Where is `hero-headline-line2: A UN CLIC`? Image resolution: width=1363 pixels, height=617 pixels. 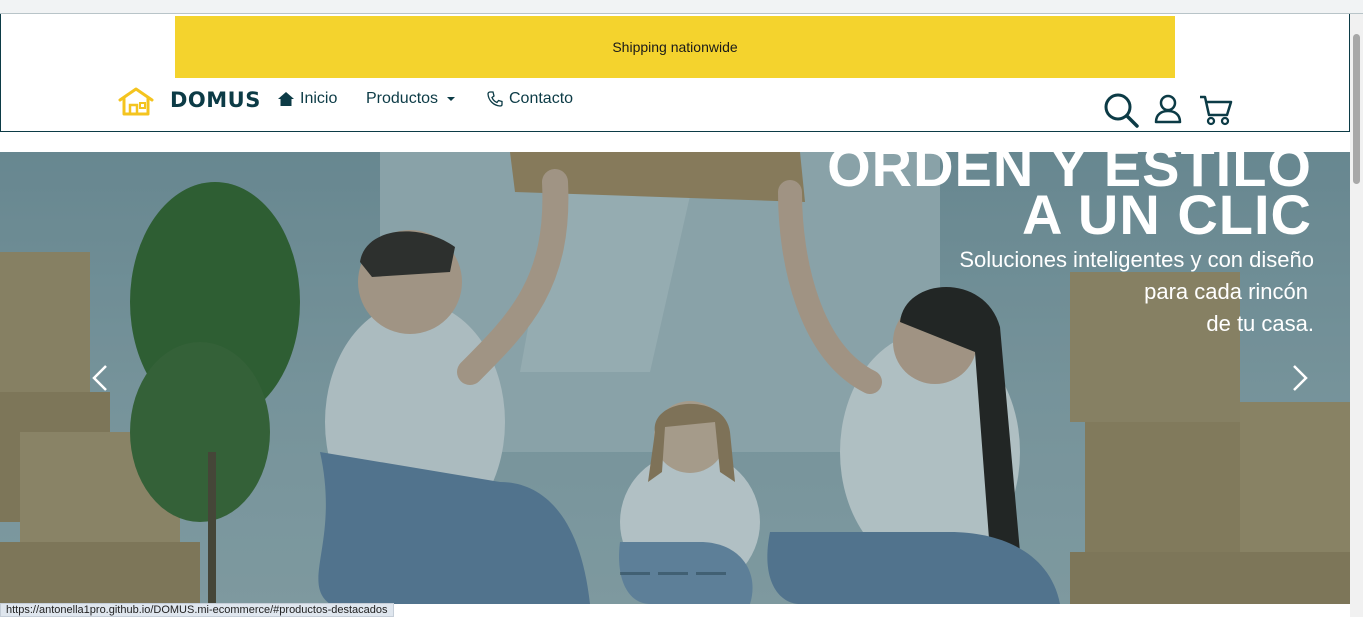
hero-headline-line2: A UN CLIC is located at coordinates (1166, 214).